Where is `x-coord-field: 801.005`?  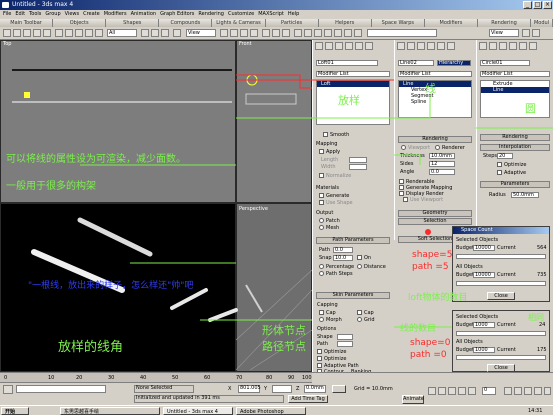
x-coord-field: 801.005 is located at coordinates (249, 389).